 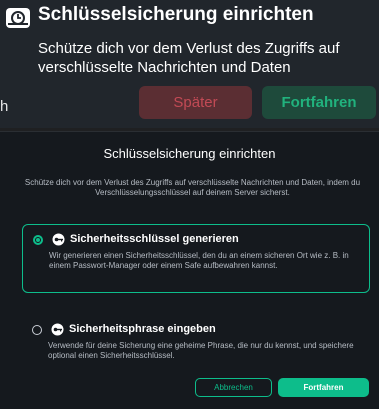 I want to click on radio-selected, so click(x=38, y=240).